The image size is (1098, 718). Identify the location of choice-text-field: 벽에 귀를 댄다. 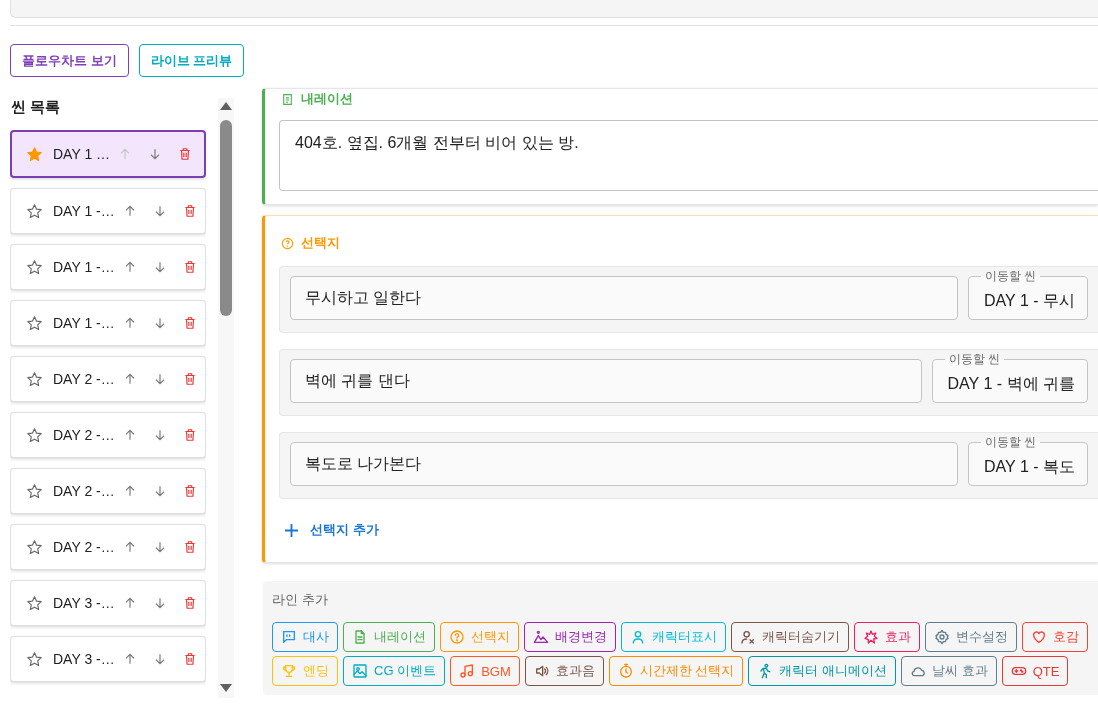
(606, 381).